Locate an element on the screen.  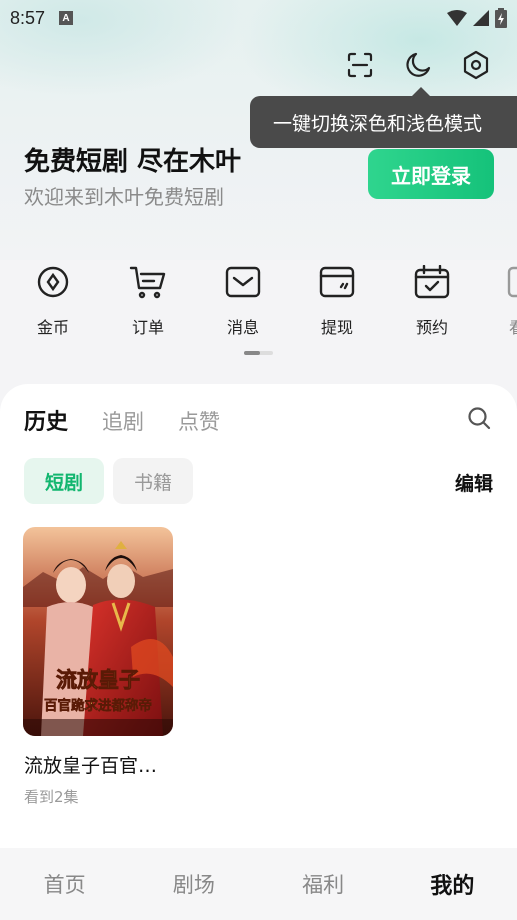
chip-books: 书籍 is located at coordinates (153, 481).